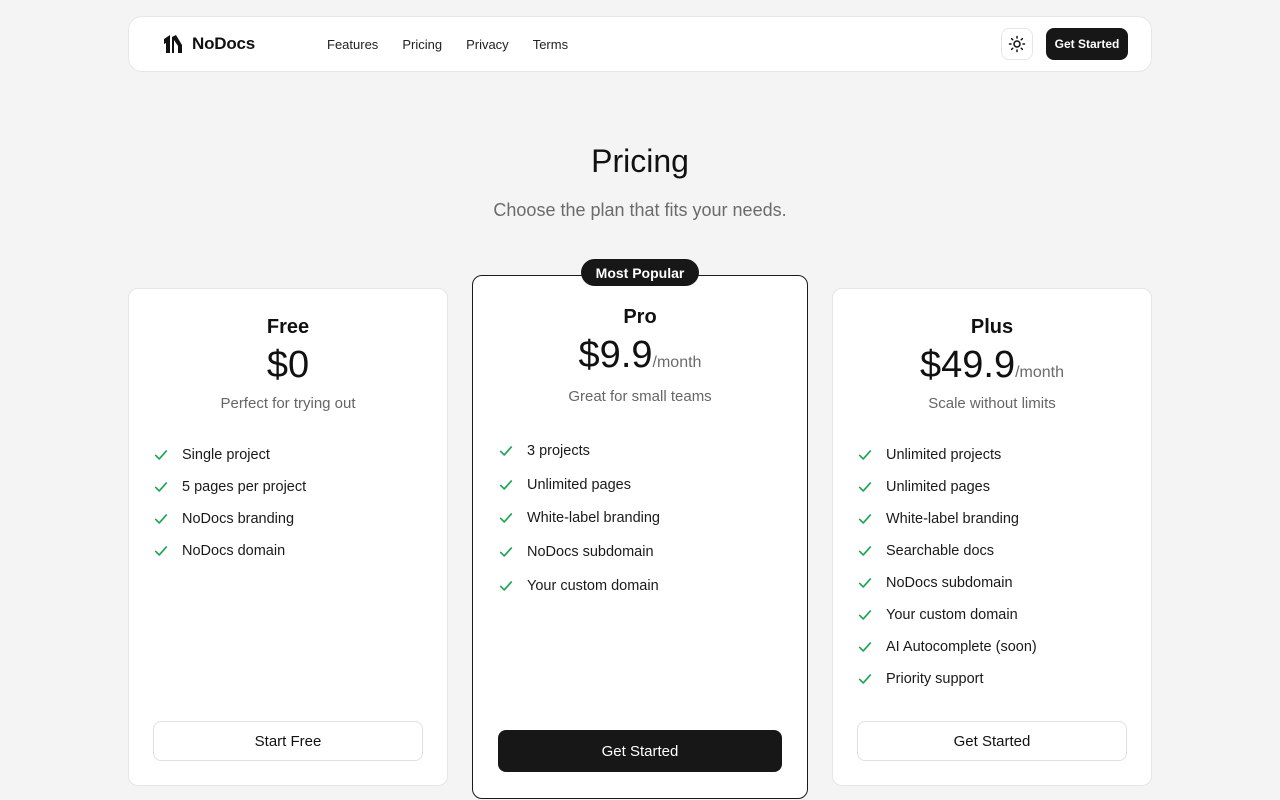 The width and height of the screenshot is (1280, 800). What do you see at coordinates (224, 43) in the screenshot?
I see `brand-name: NoDocs` at bounding box center [224, 43].